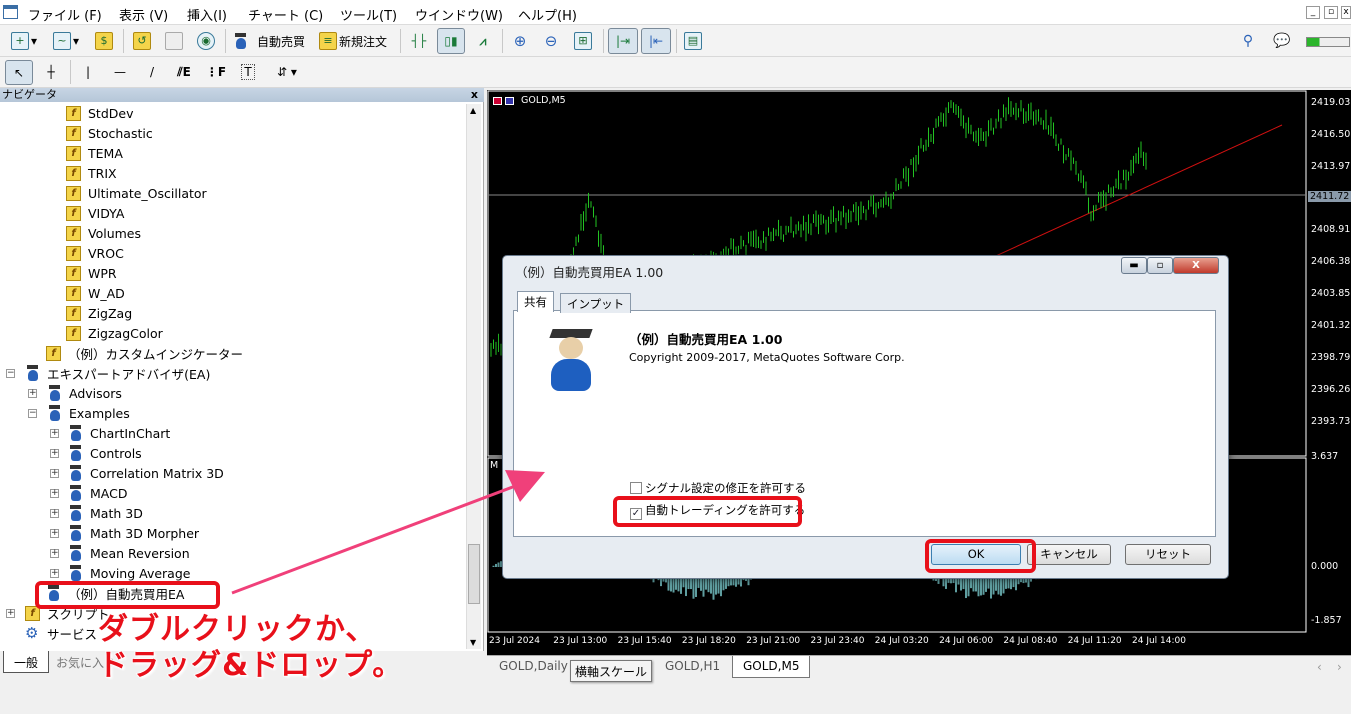 The height and width of the screenshot is (714, 1351). Describe the element at coordinates (174, 41) in the screenshot. I see `strategy-tester-button` at that location.